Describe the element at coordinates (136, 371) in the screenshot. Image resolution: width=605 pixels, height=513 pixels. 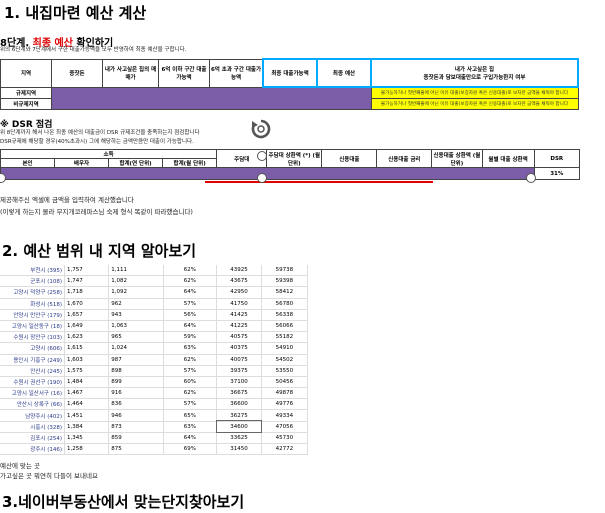
I see `table-cell: 898` at that location.